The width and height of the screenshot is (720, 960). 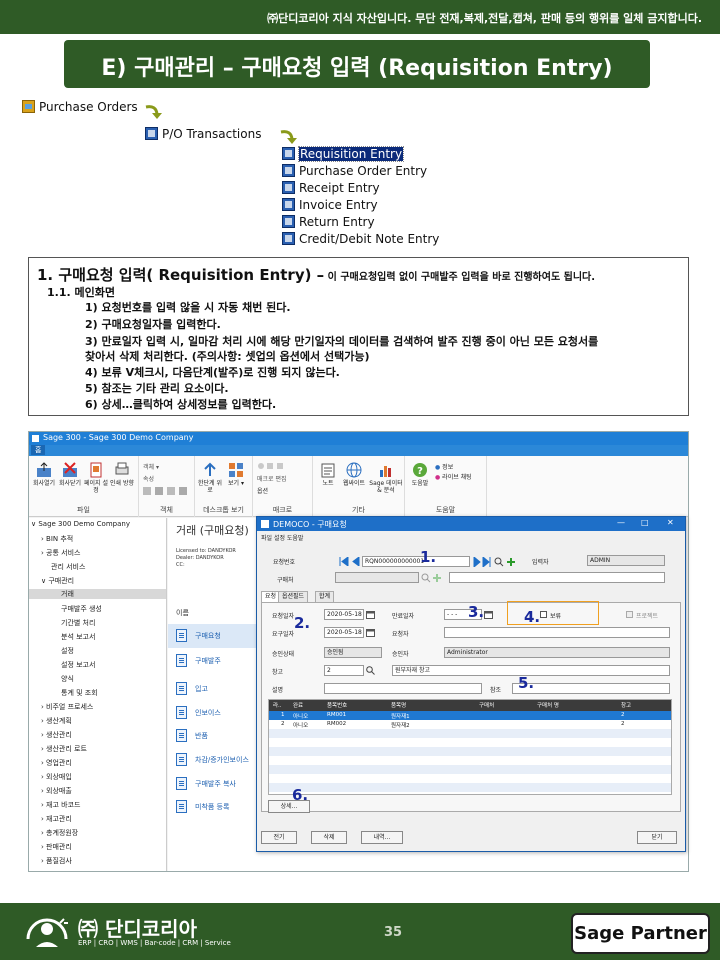 I want to click on vendor-input, so click(x=377, y=577).